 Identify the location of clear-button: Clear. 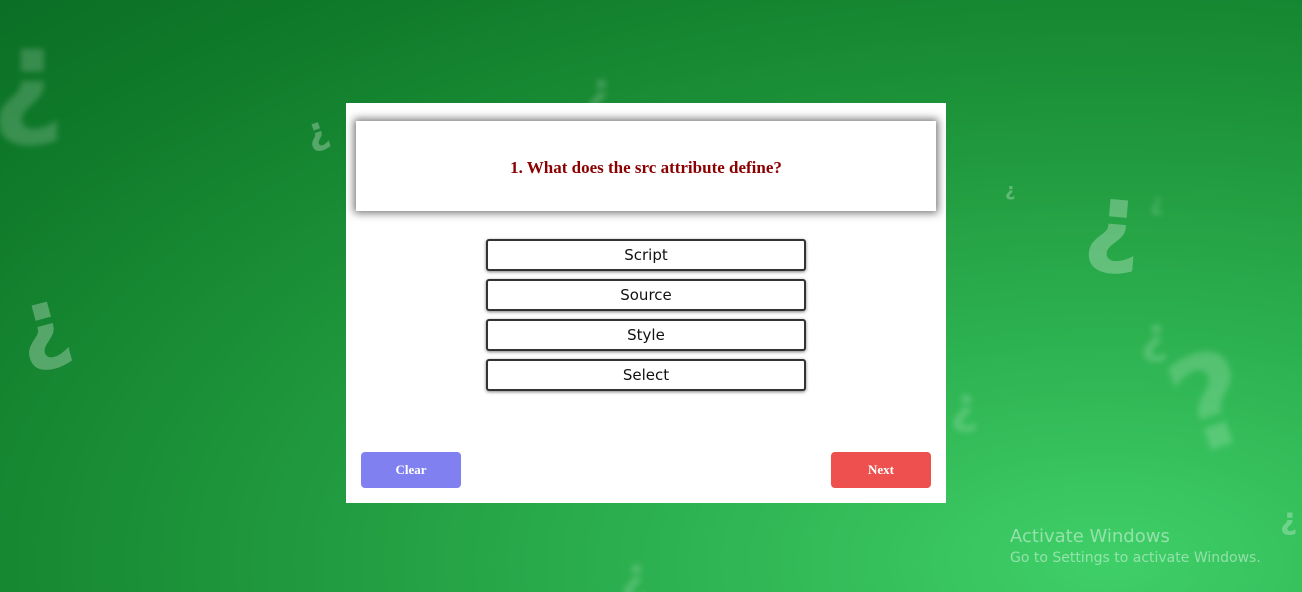
(411, 470).